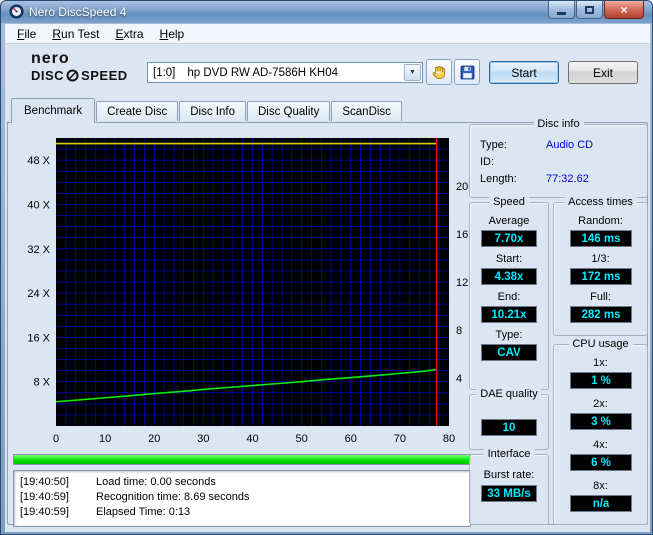 Image resolution: width=653 pixels, height=535 pixels. I want to click on svg-text: 16, so click(462, 235).